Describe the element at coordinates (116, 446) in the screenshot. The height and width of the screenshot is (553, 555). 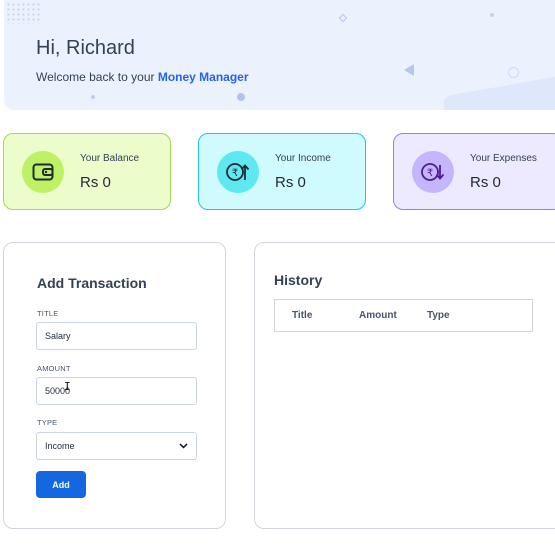
I see `type-select: Income` at that location.